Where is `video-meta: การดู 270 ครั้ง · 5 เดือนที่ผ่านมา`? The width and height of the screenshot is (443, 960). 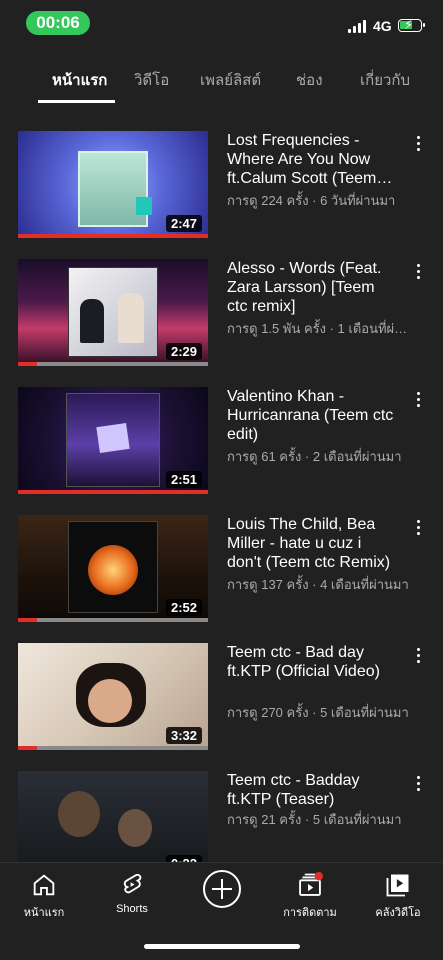 video-meta: การดู 270 ครั้ง · 5 เดือนที่ผ่านมา is located at coordinates (318, 712).